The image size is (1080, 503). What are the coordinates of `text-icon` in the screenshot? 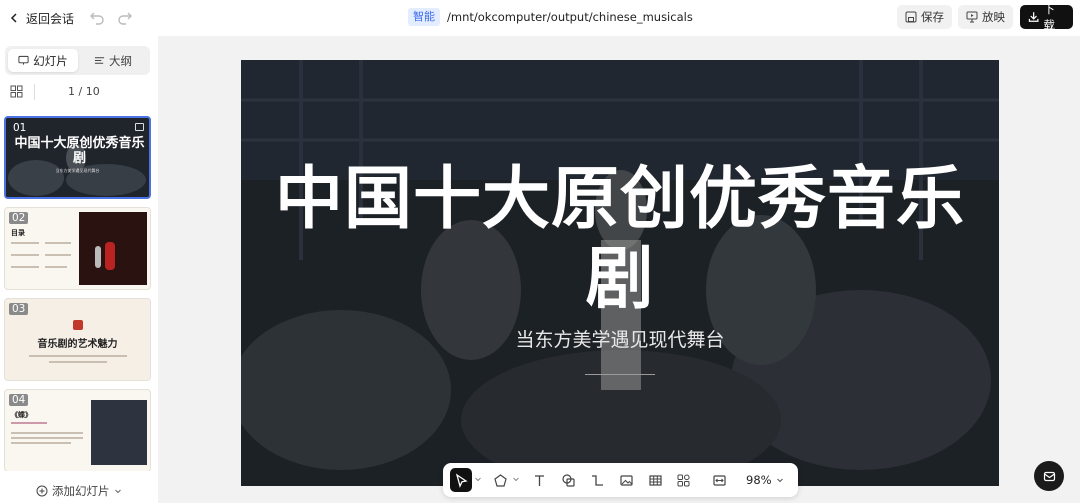 It's located at (539, 480).